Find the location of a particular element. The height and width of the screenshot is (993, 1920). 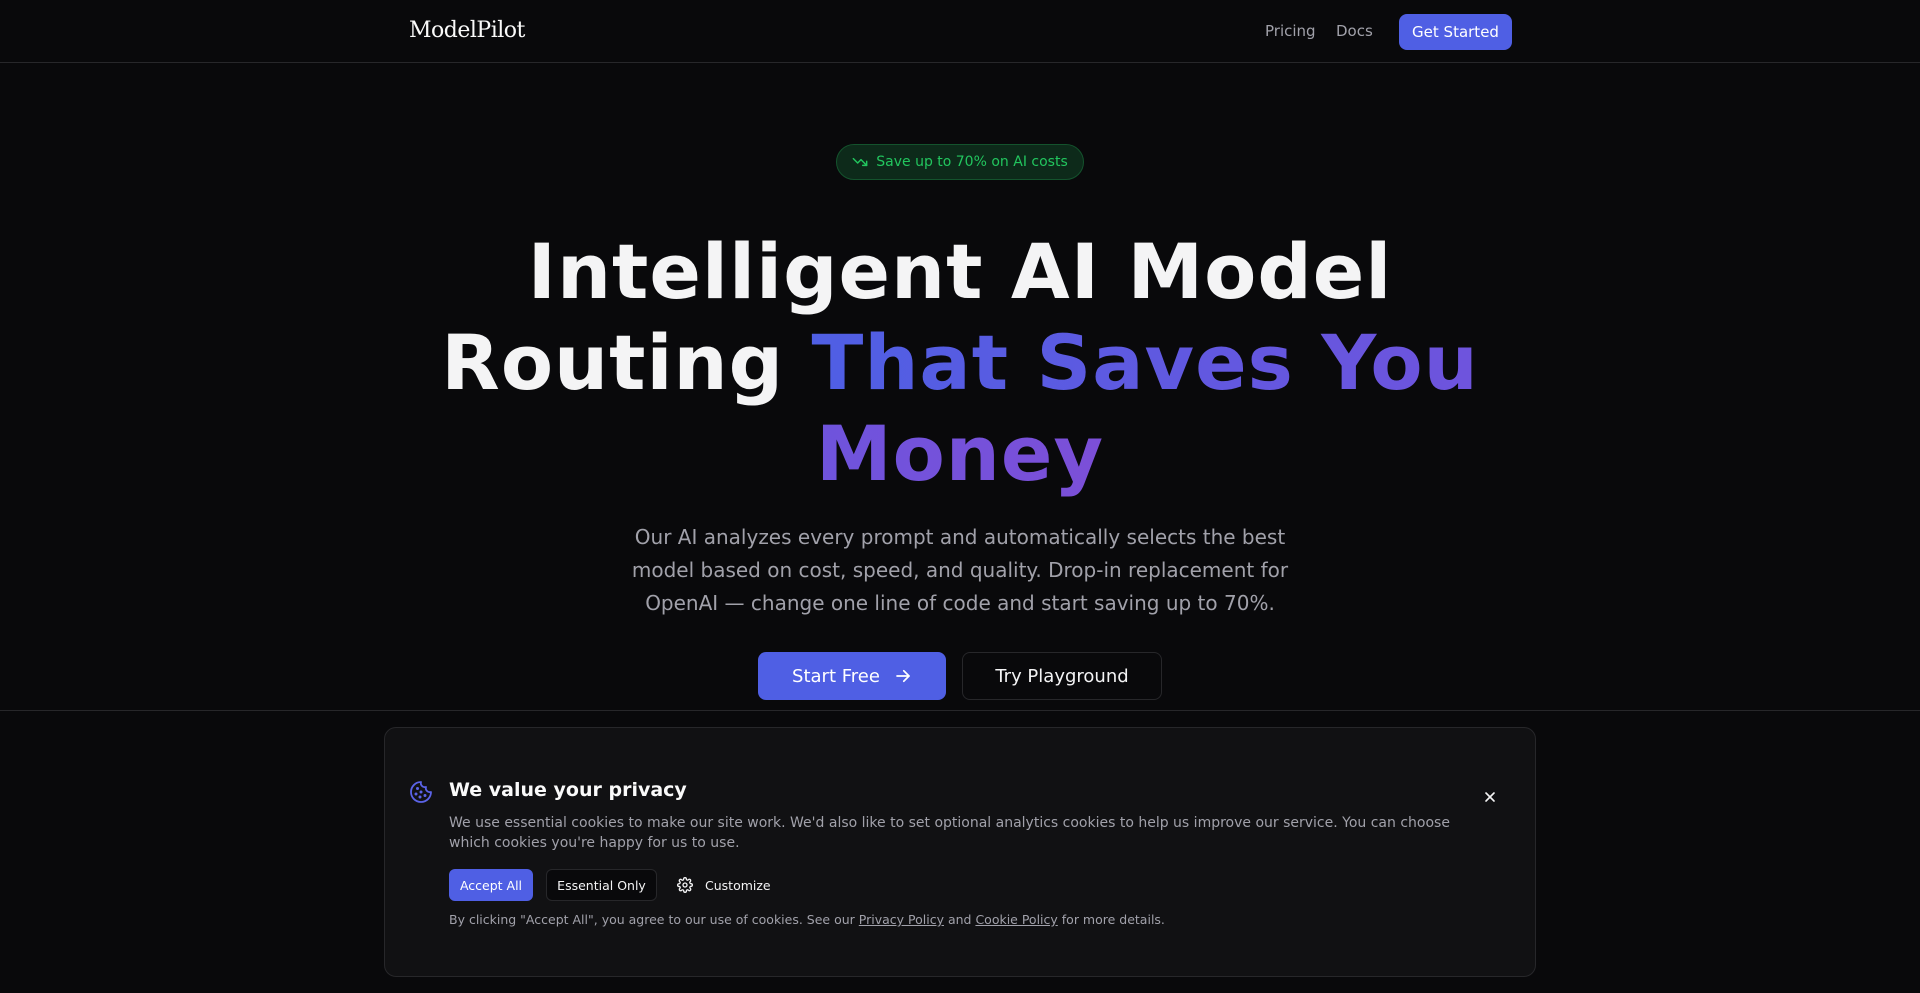

section-divider is located at coordinates (960, 710).